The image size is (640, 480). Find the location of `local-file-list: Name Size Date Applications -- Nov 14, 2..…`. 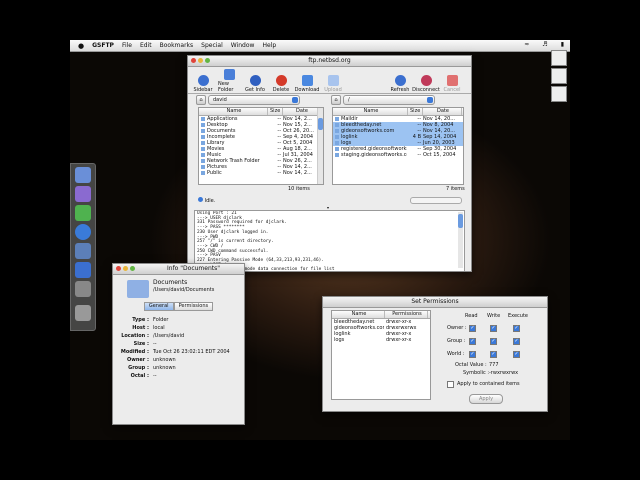

local-file-list: Name Size Date Applications -- Nov 14, 2..… is located at coordinates (261, 146).